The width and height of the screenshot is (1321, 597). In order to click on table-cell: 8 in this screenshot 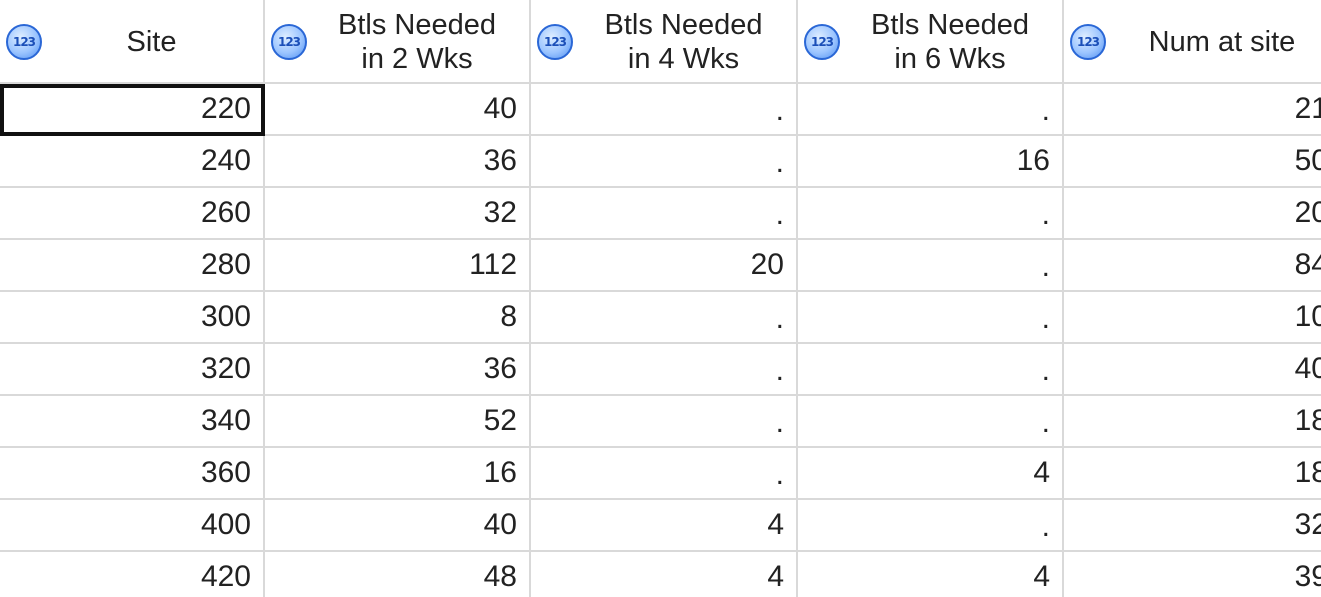, I will do `click(398, 318)`.